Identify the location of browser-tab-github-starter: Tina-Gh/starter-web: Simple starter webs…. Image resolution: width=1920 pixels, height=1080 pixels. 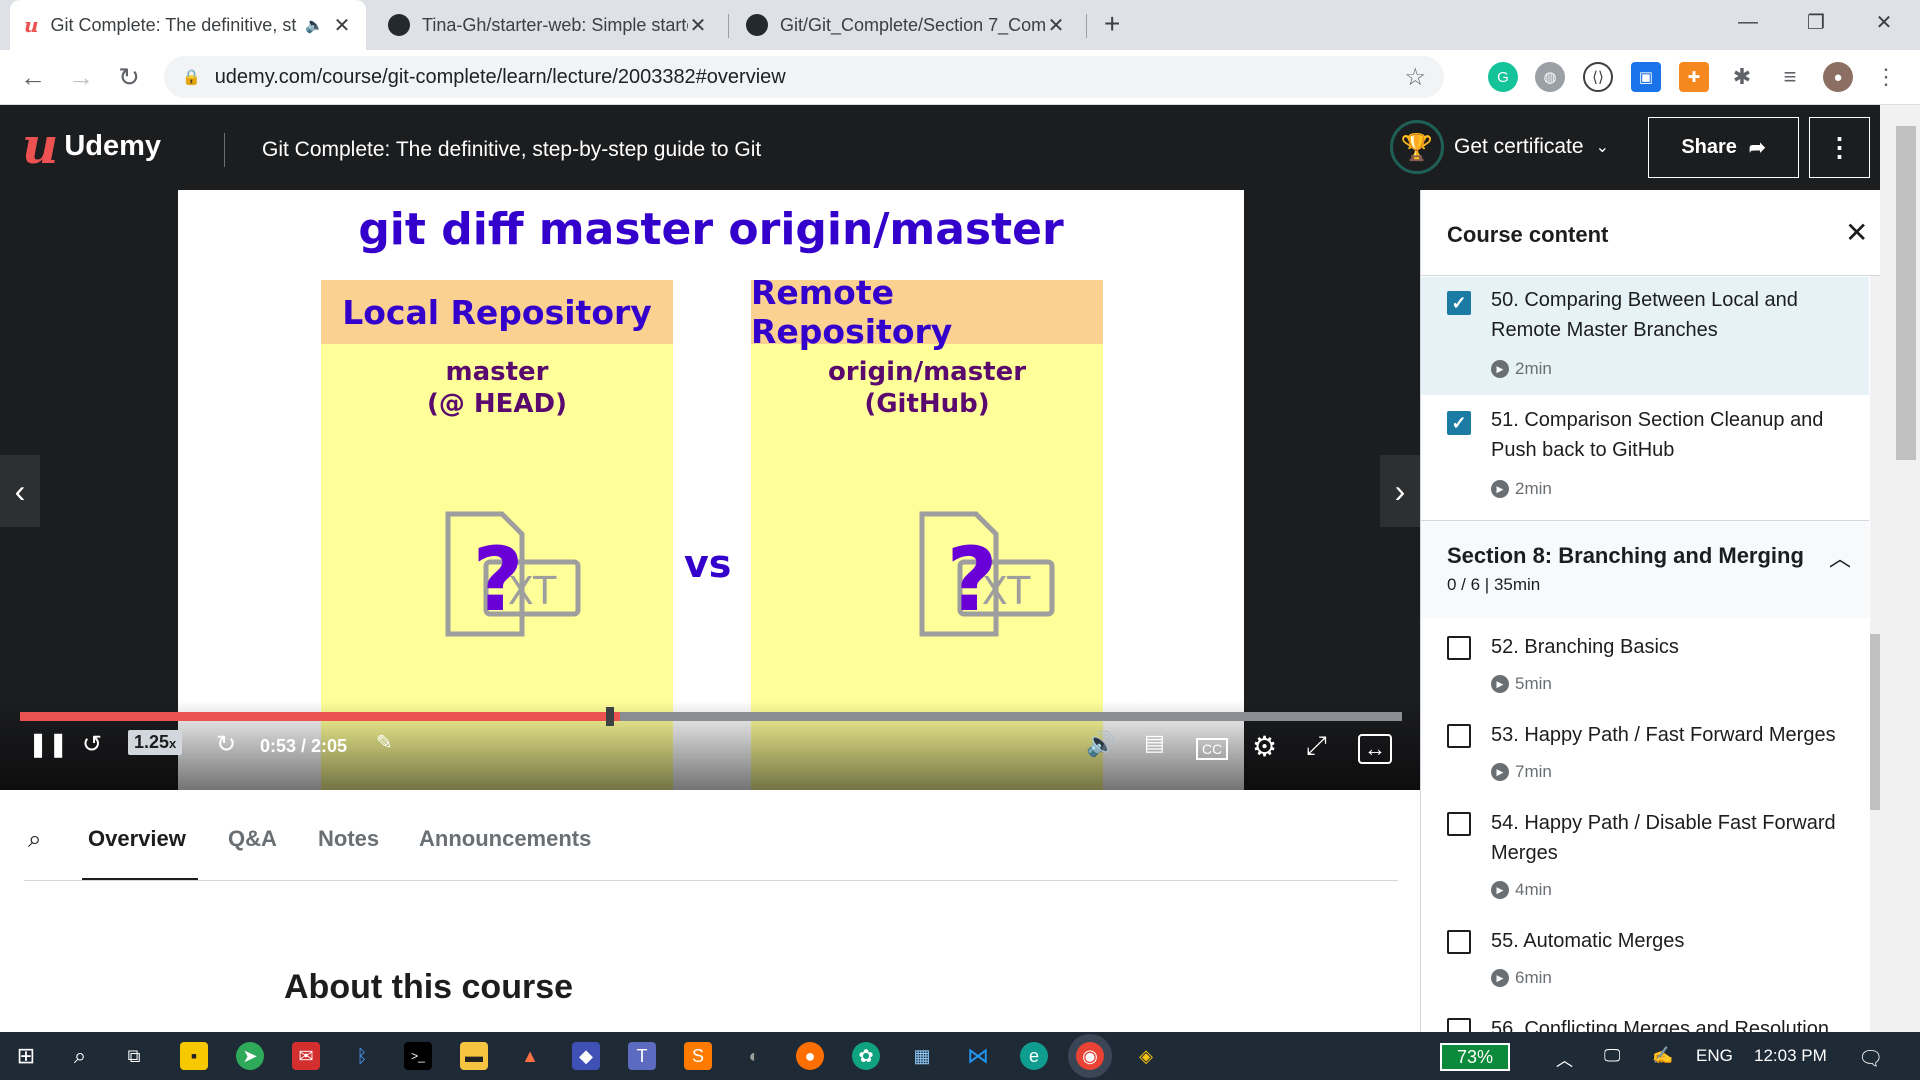
(548, 25).